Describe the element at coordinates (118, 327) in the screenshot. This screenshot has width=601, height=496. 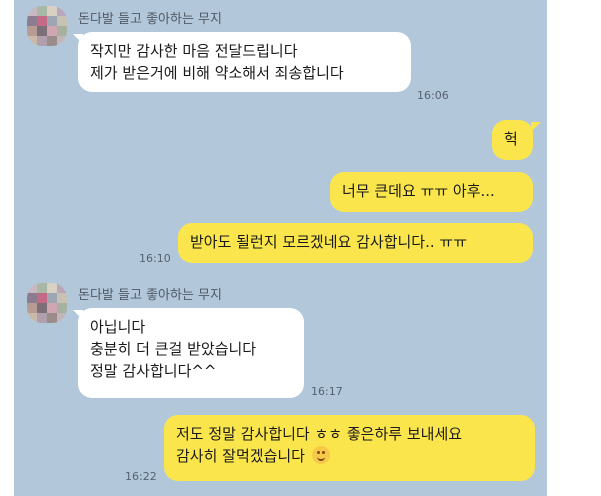
I see `message-line: 아닙니다` at that location.